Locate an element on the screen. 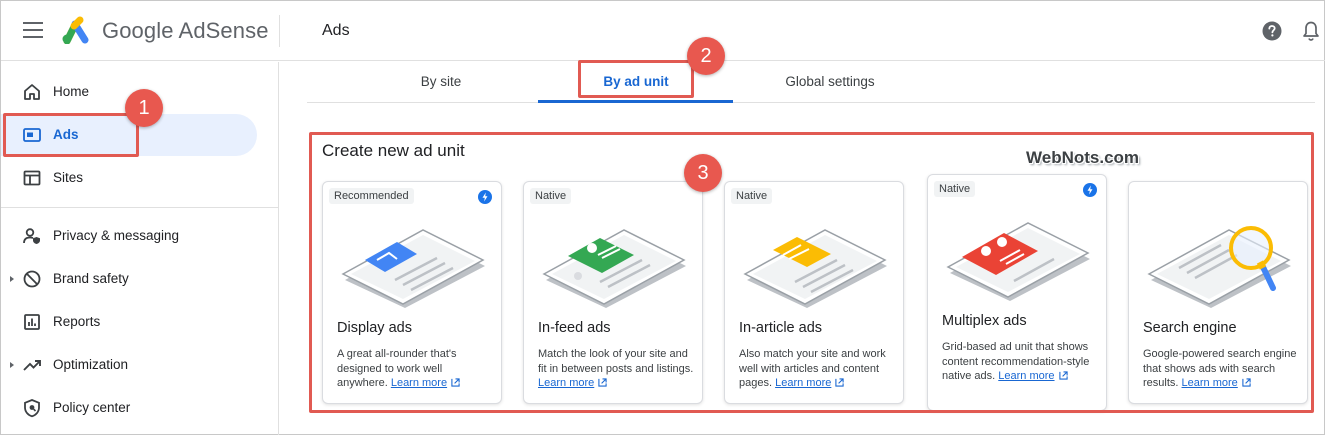 This screenshot has height=435, width=1325. tab-by-site: By site is located at coordinates (441, 81).